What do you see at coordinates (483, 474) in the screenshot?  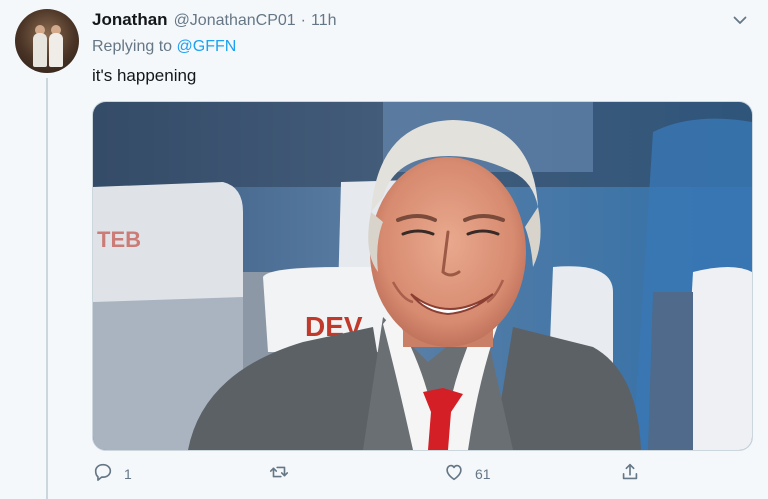 I see `like-count: 61` at bounding box center [483, 474].